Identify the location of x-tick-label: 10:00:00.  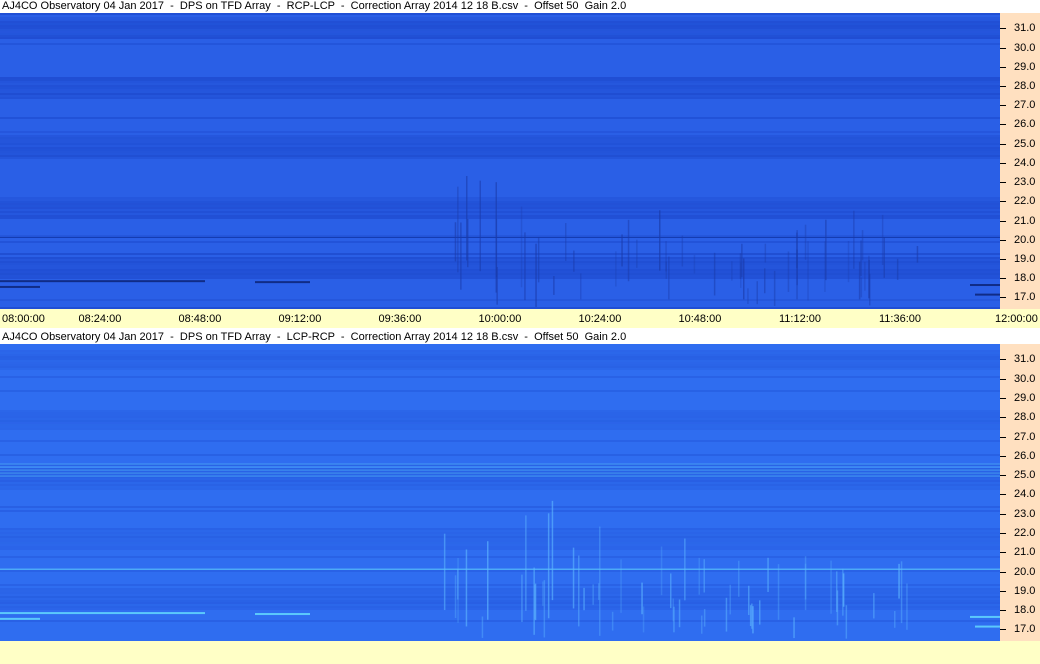
(500, 319).